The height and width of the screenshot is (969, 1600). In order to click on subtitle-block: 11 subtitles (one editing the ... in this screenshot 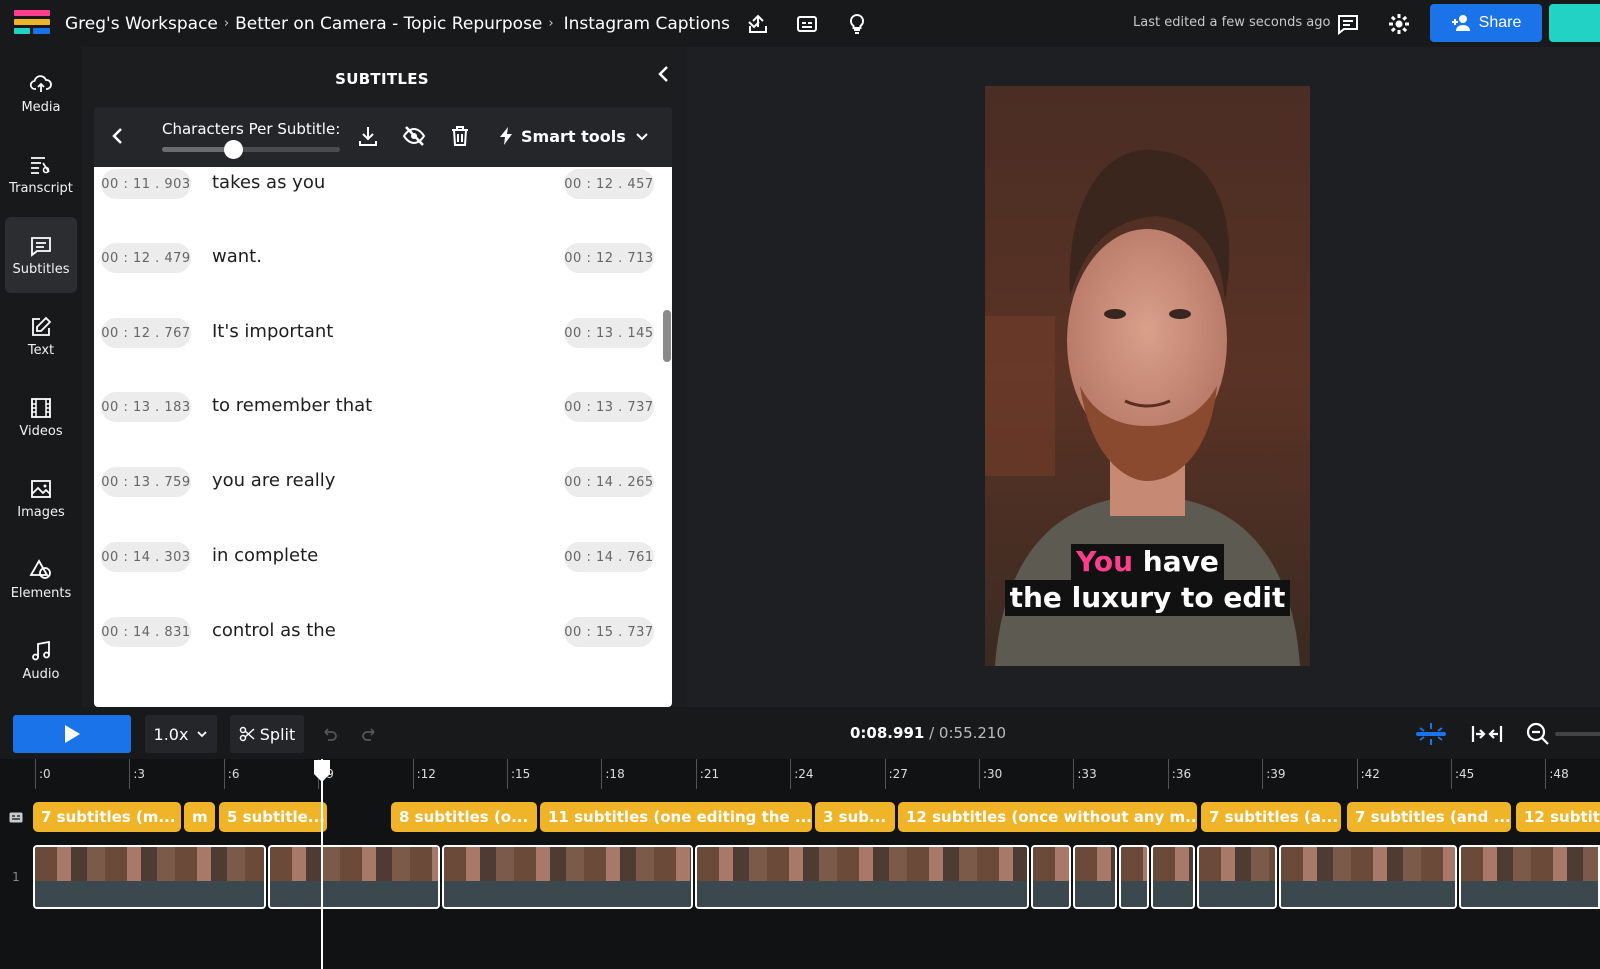, I will do `click(676, 817)`.